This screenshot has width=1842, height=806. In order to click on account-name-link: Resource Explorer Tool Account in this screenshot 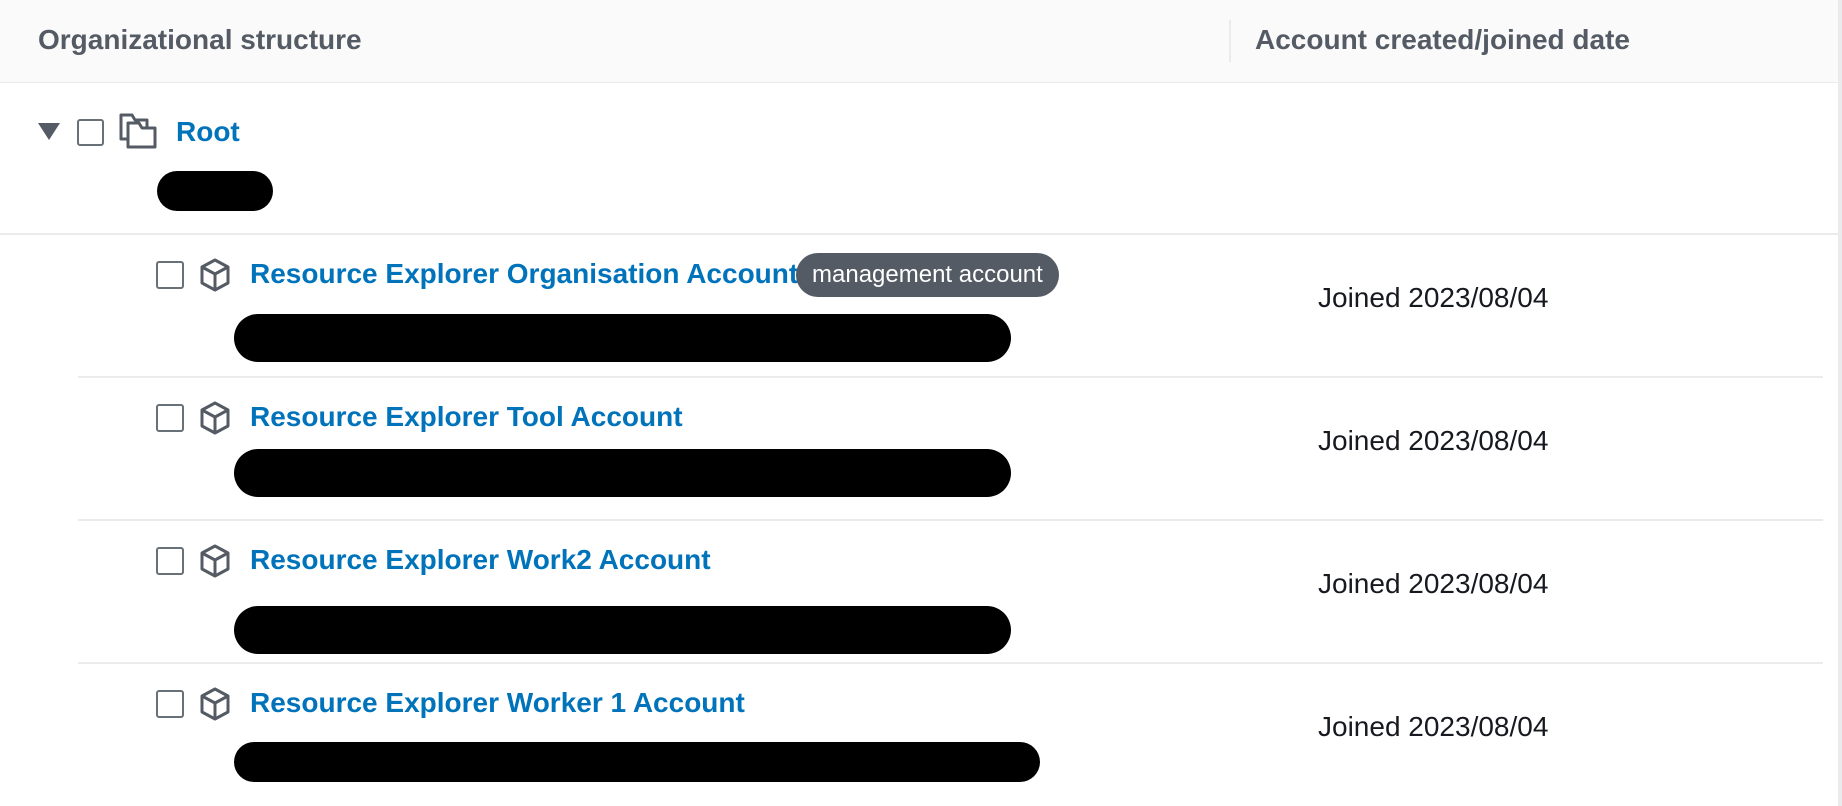, I will do `click(466, 417)`.